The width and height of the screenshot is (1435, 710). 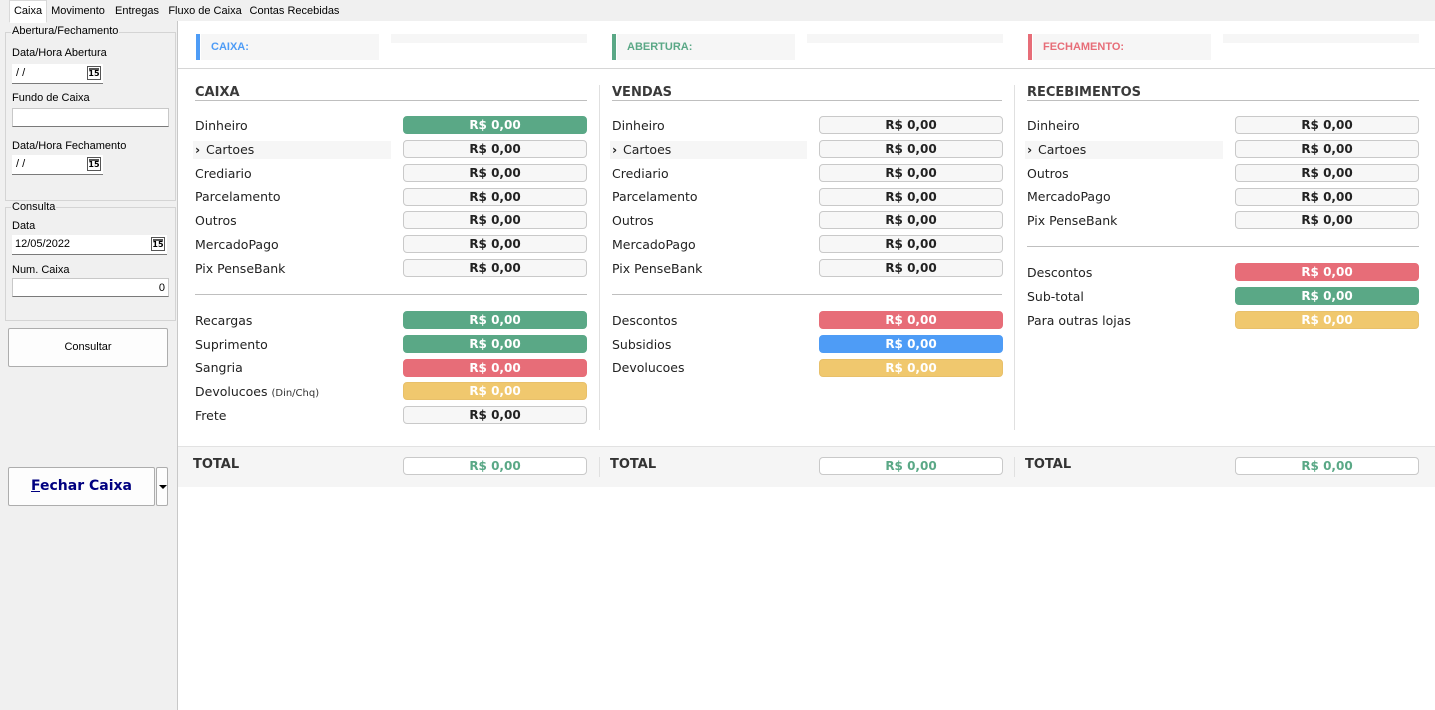 I want to click on vendas-subsidios-value: R$ 0,00, so click(x=911, y=344).